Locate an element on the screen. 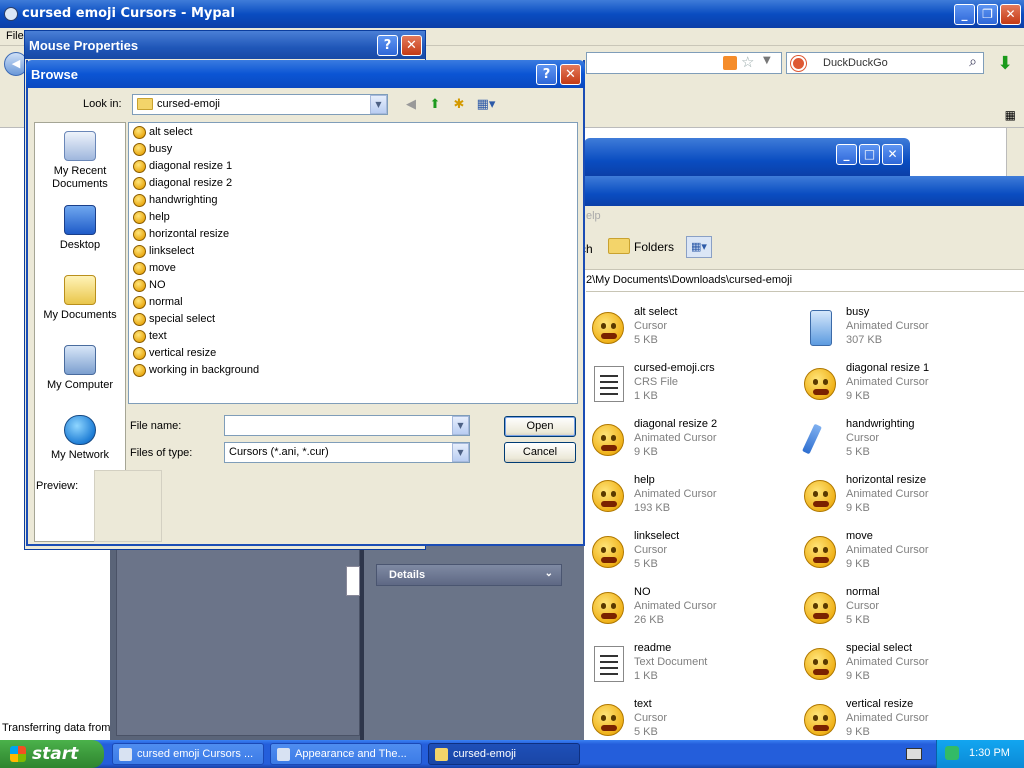  tray-app-icon is located at coordinates (952, 753).